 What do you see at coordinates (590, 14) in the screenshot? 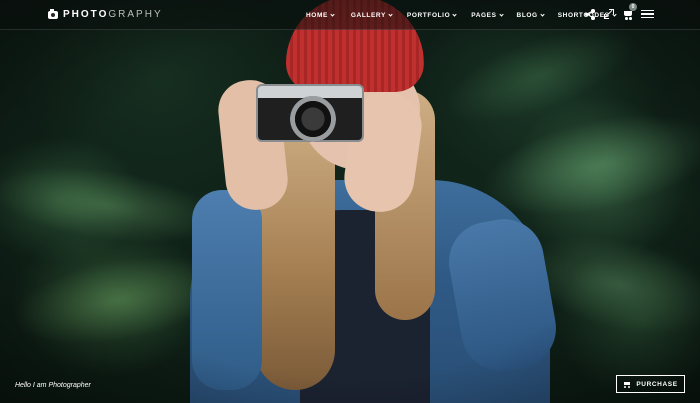
I see `share-icon` at bounding box center [590, 14].